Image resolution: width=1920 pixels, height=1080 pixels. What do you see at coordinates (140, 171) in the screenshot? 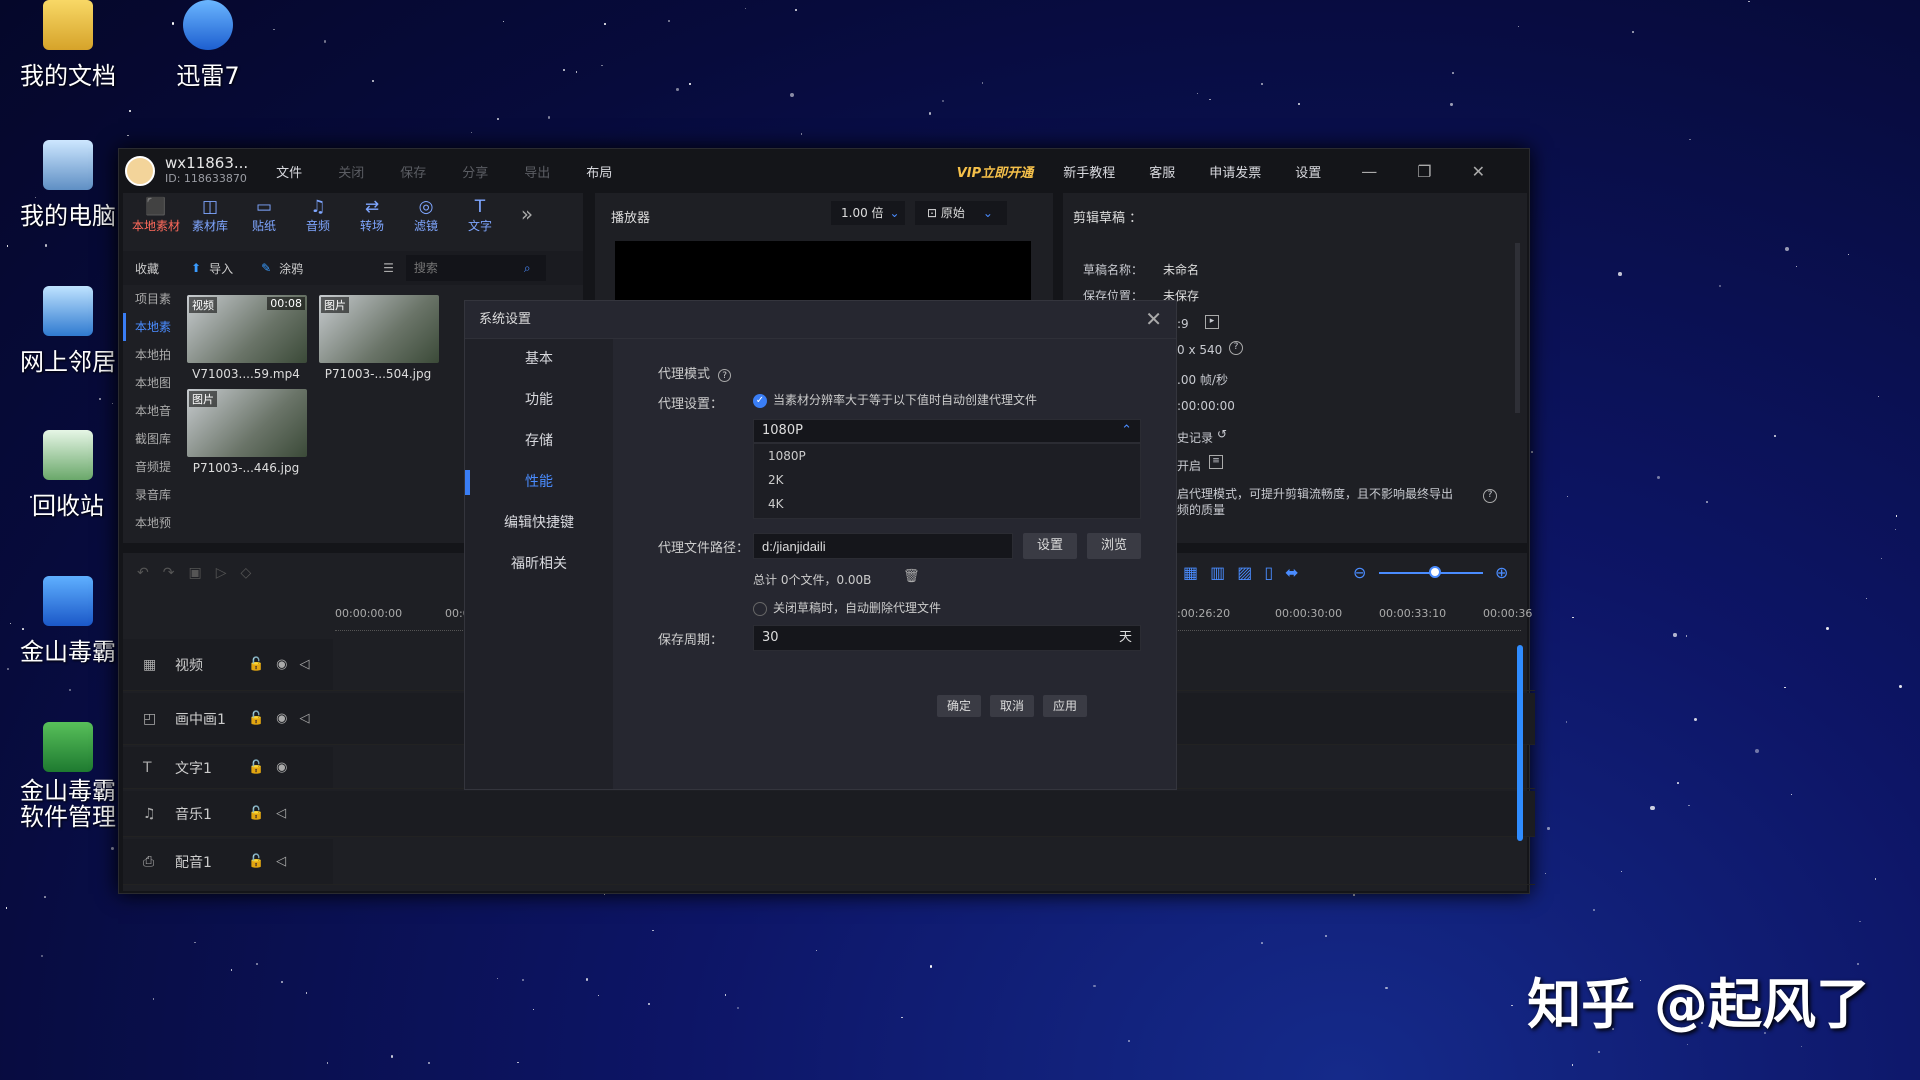
I see `avatar` at bounding box center [140, 171].